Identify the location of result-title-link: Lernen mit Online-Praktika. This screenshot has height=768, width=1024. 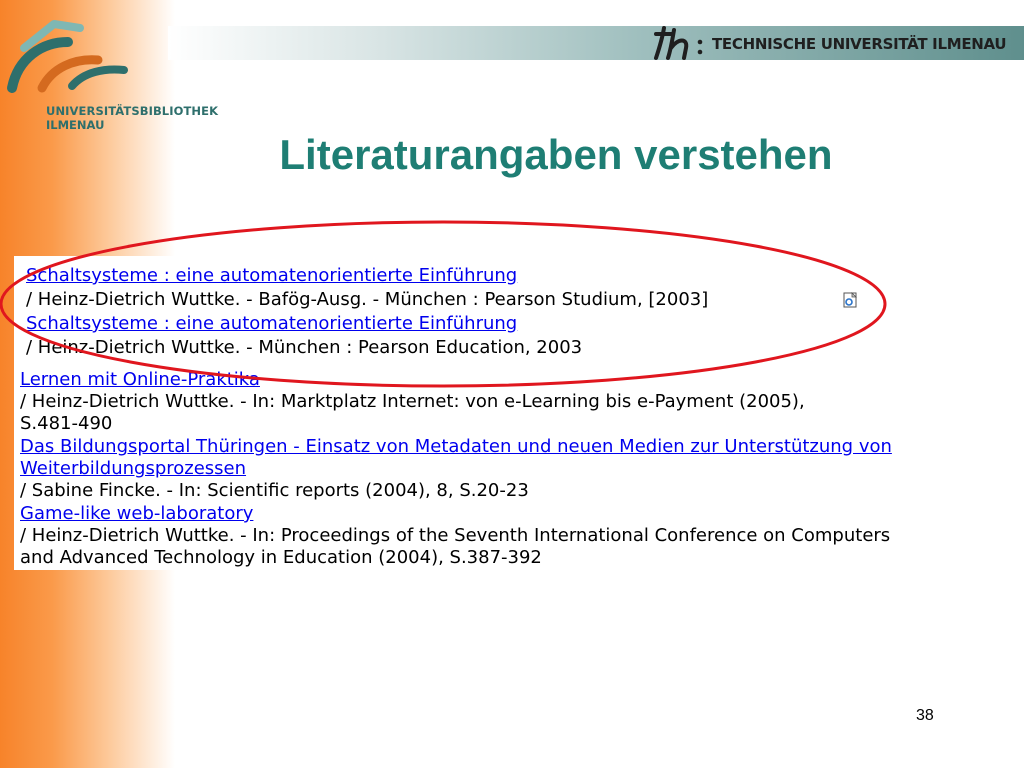
(140, 380).